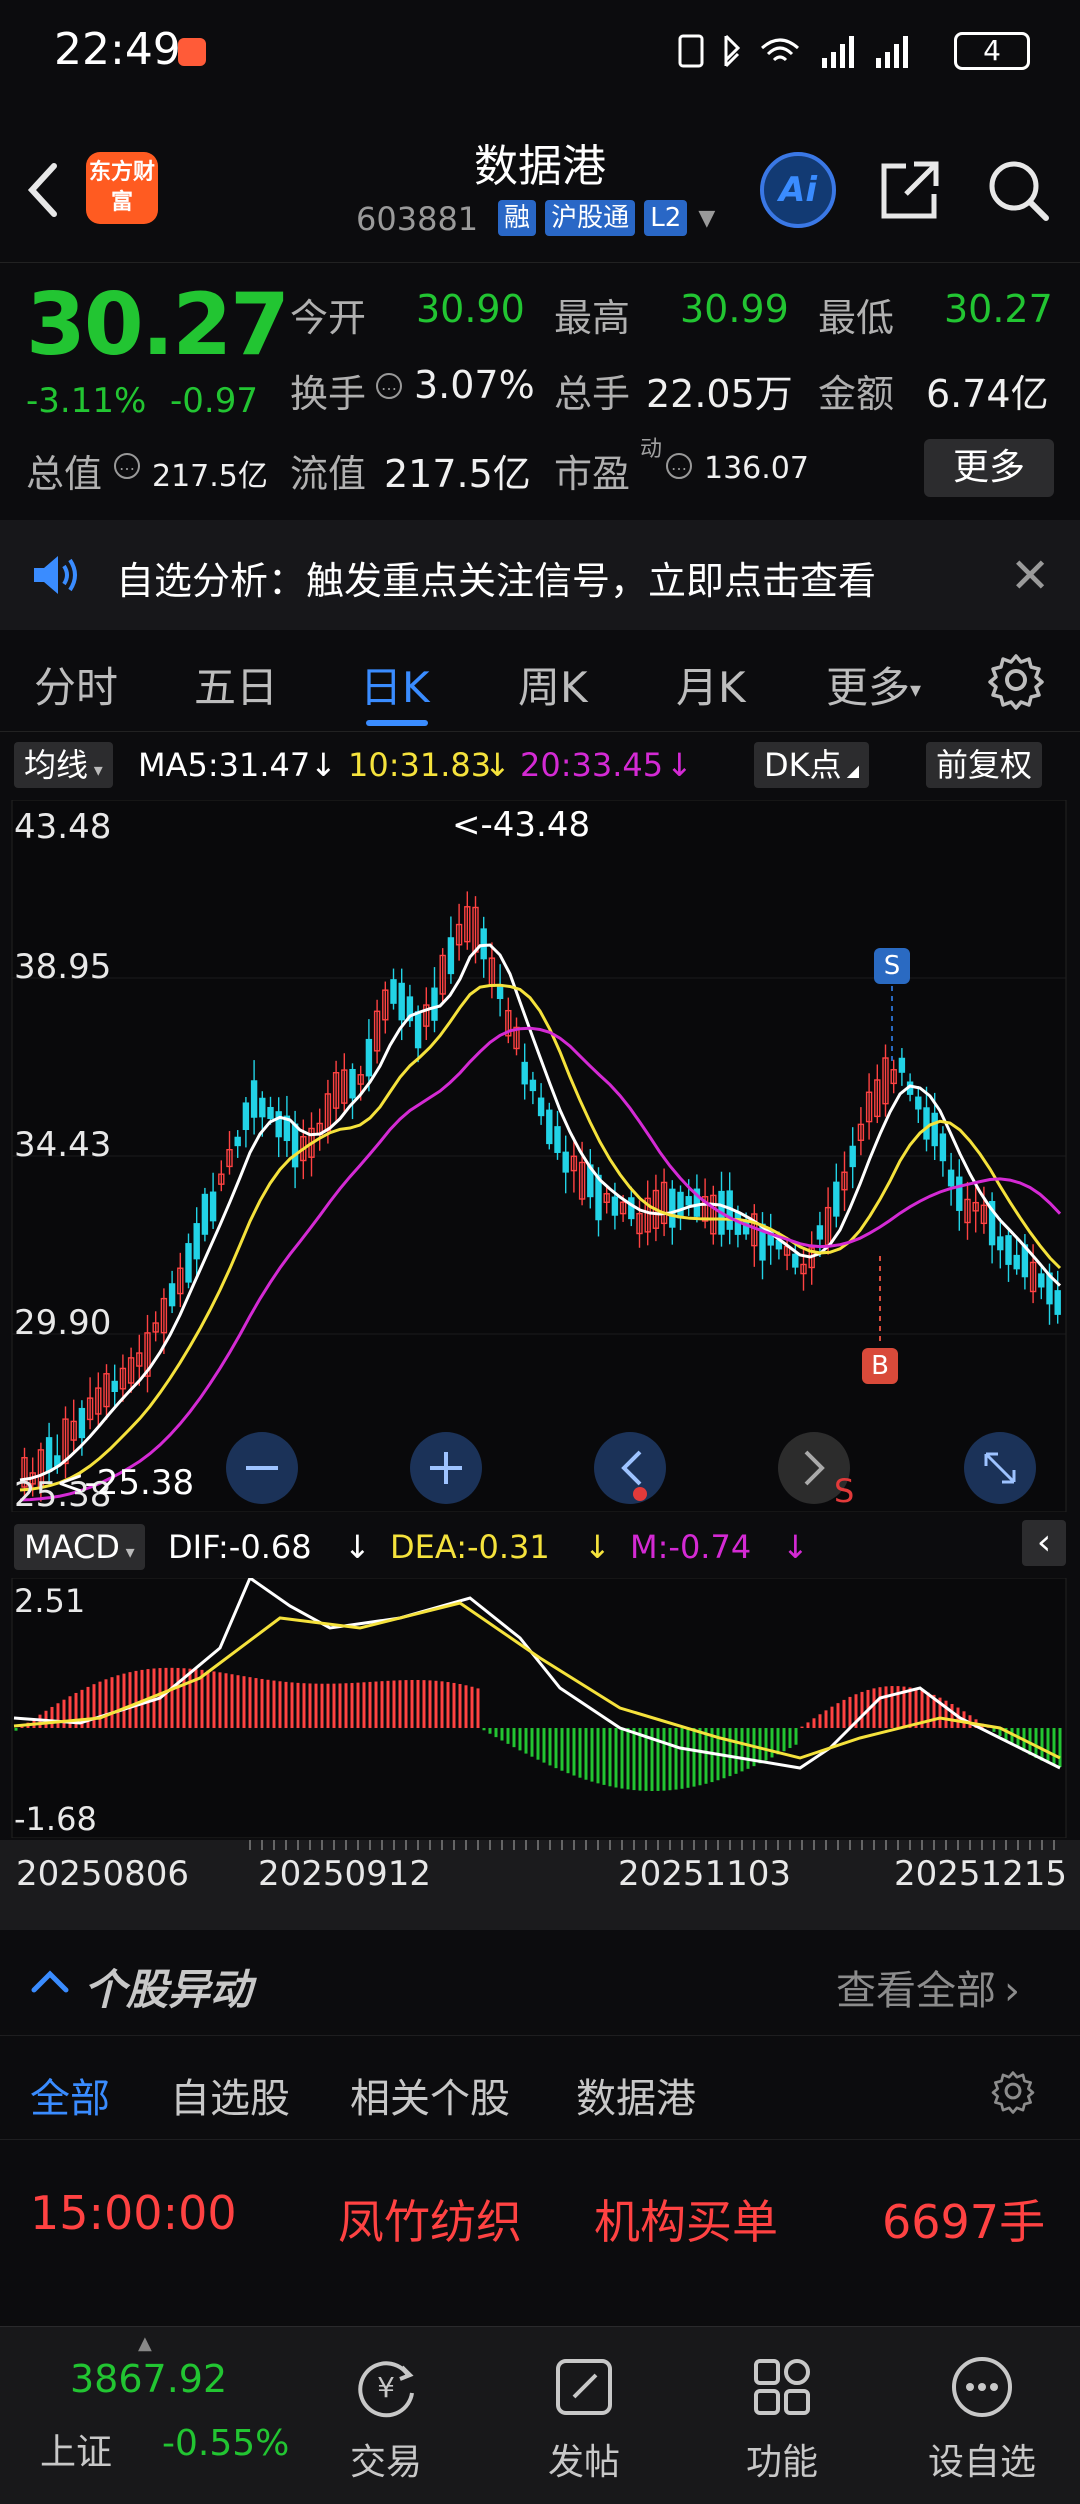 The width and height of the screenshot is (1080, 2504). I want to click on ma20-down-icon: ↓, so click(679, 765).